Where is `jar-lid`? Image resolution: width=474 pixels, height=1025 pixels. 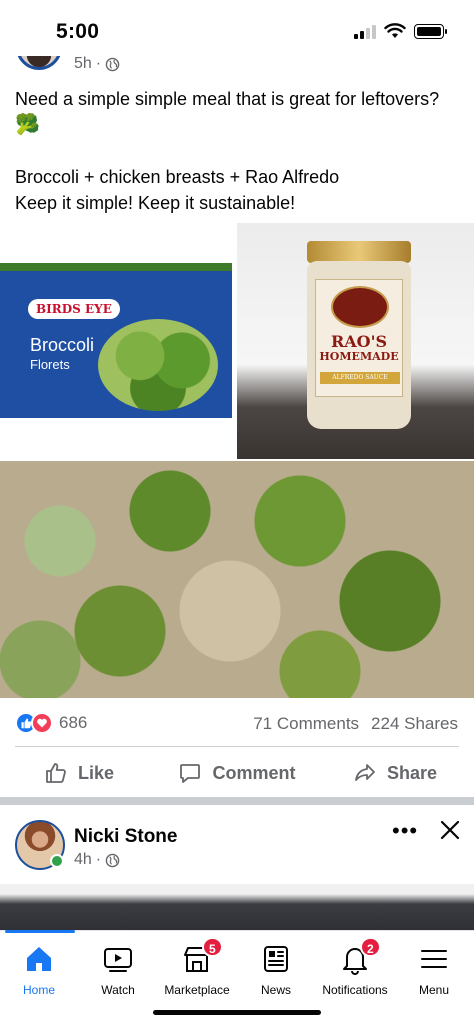
jar-lid is located at coordinates (359, 252).